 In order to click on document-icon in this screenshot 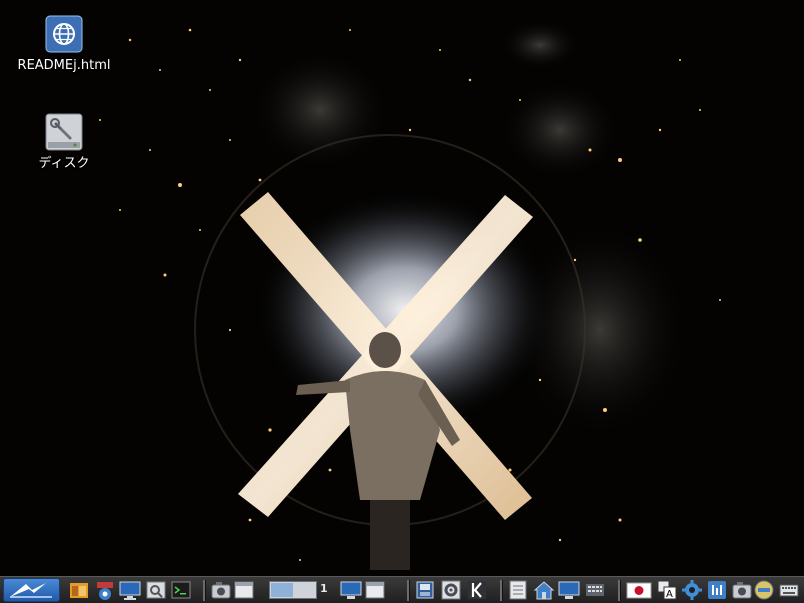, I will do `click(518, 590)`.